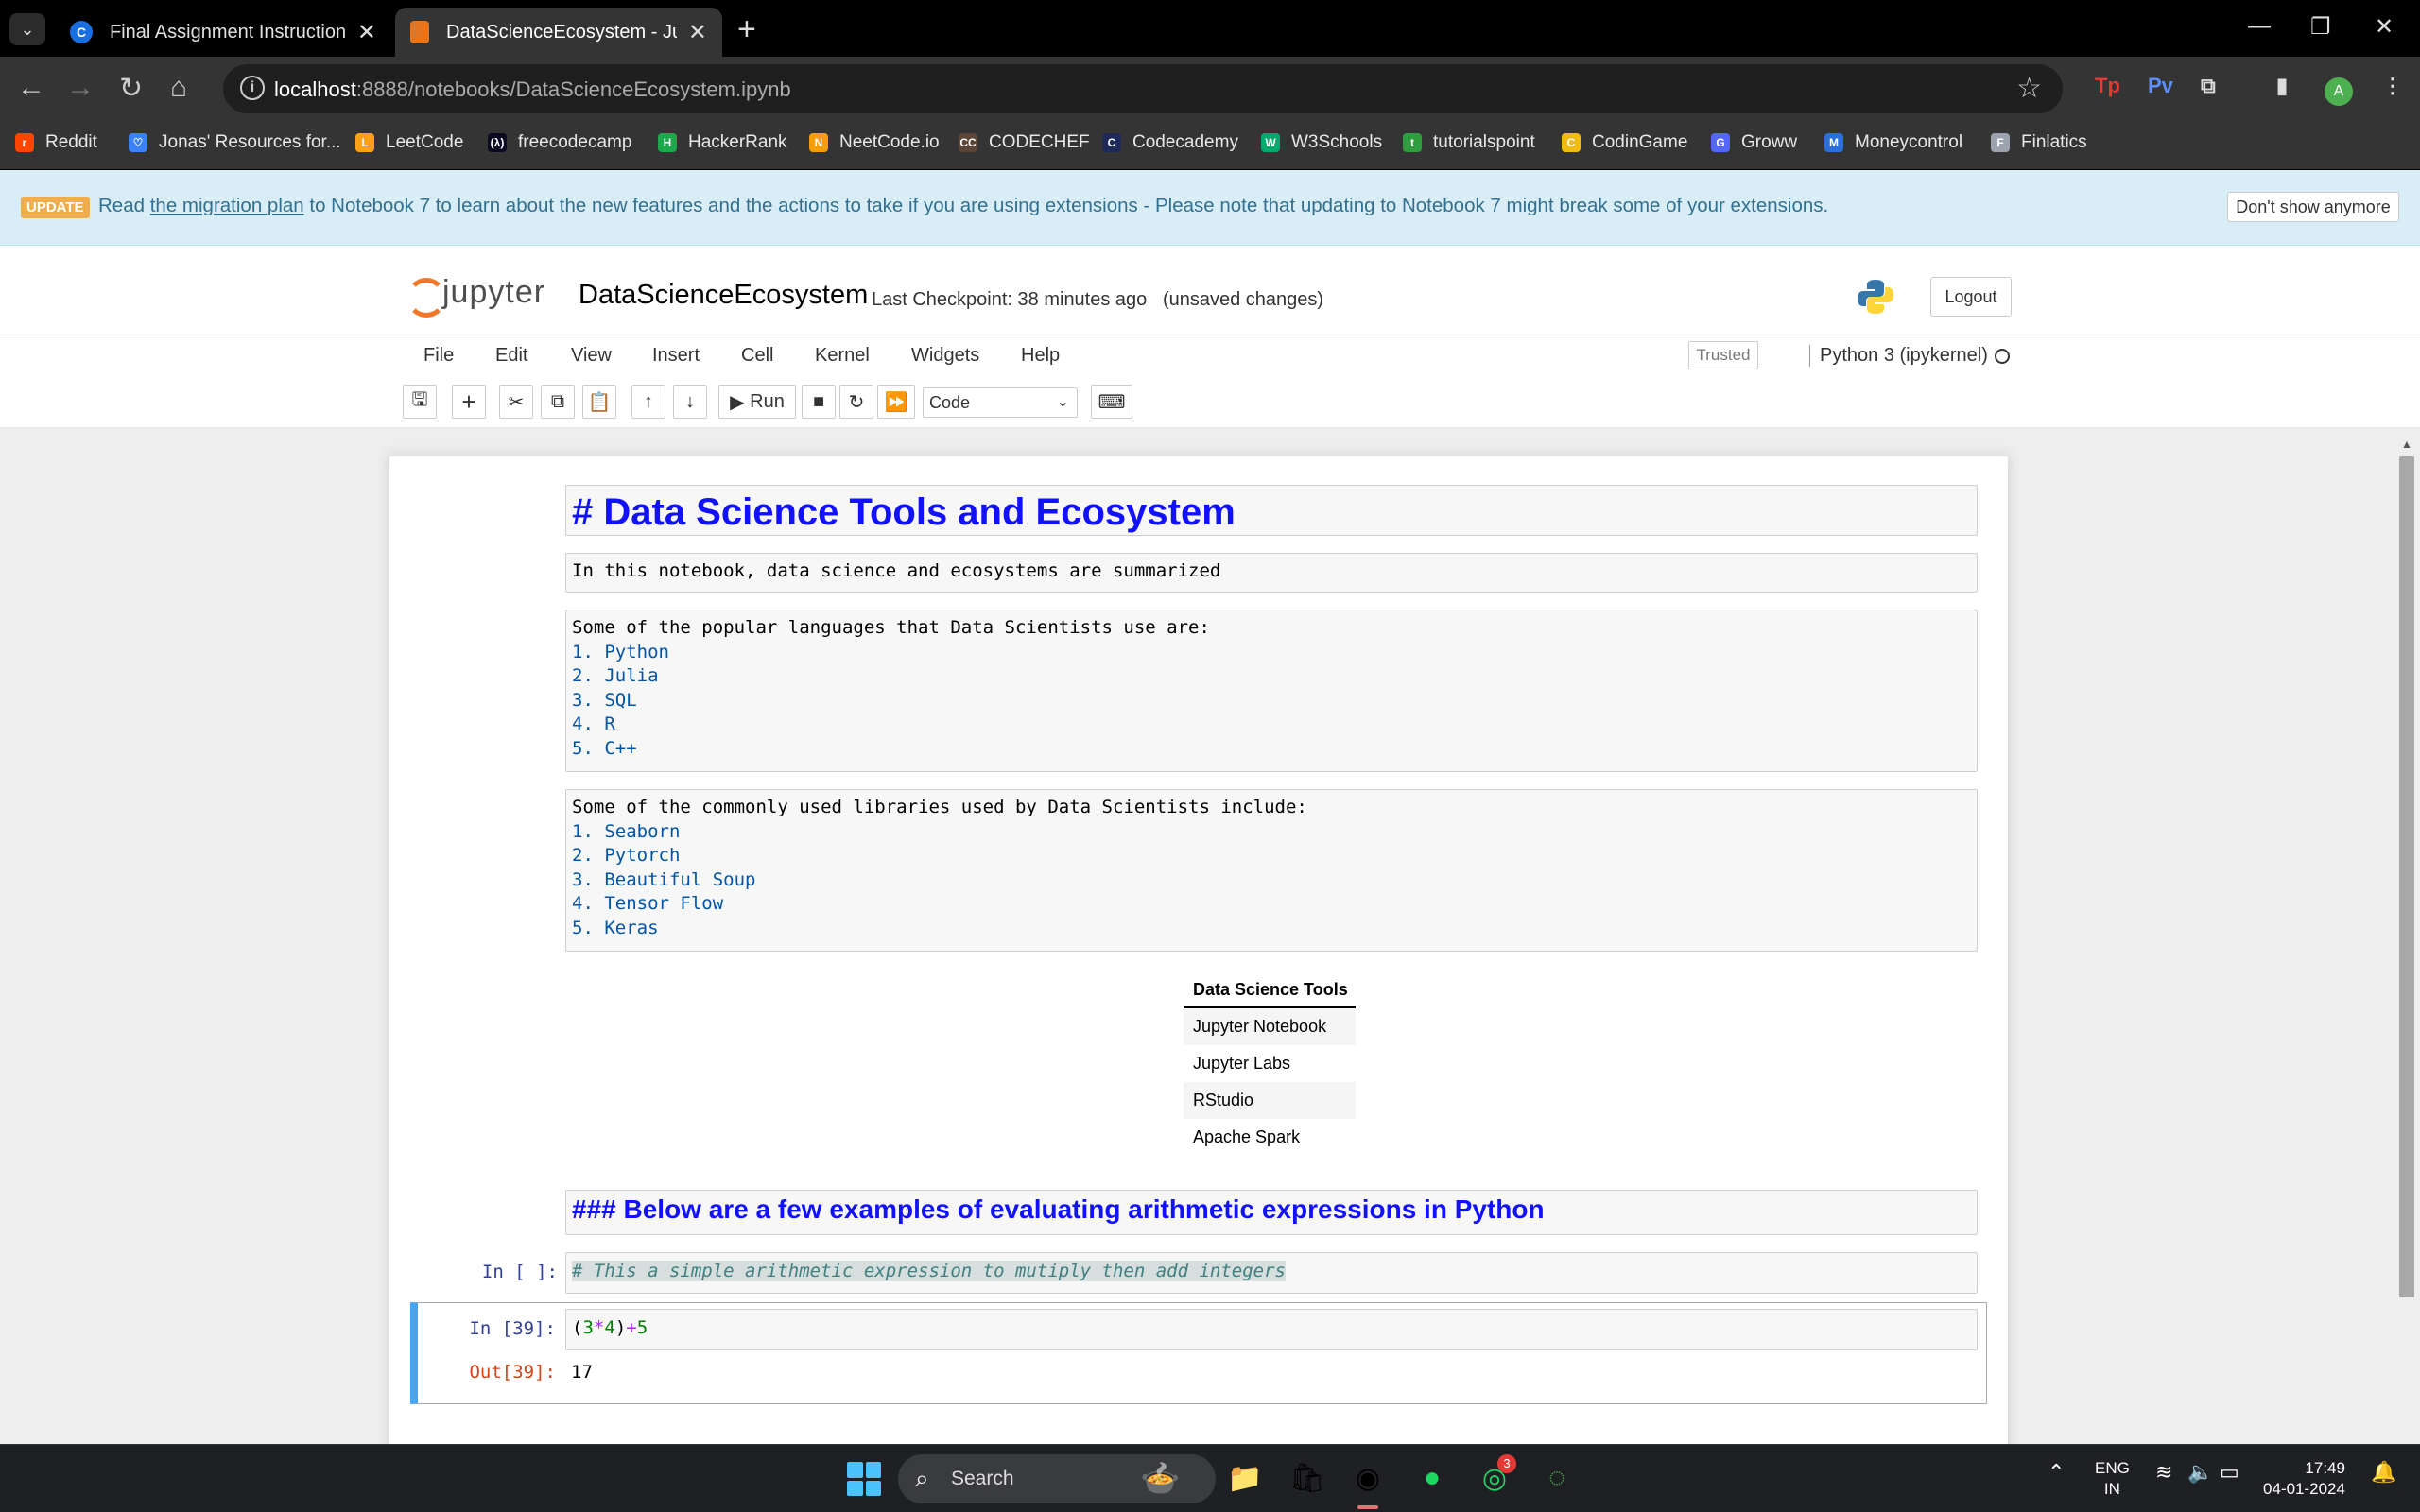 The height and width of the screenshot is (1512, 2420). I want to click on browser-tab: C Final Assignment Instructions: C ✕, so click(223, 32).